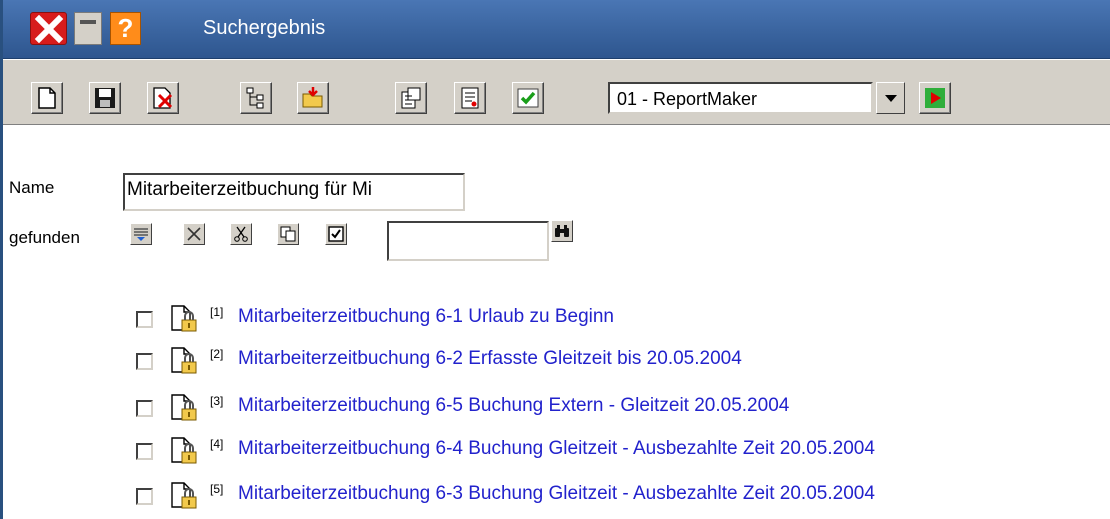 The height and width of the screenshot is (519, 1110). Describe the element at coordinates (890, 98) in the screenshot. I see `dropdown-arrow-icon` at that location.